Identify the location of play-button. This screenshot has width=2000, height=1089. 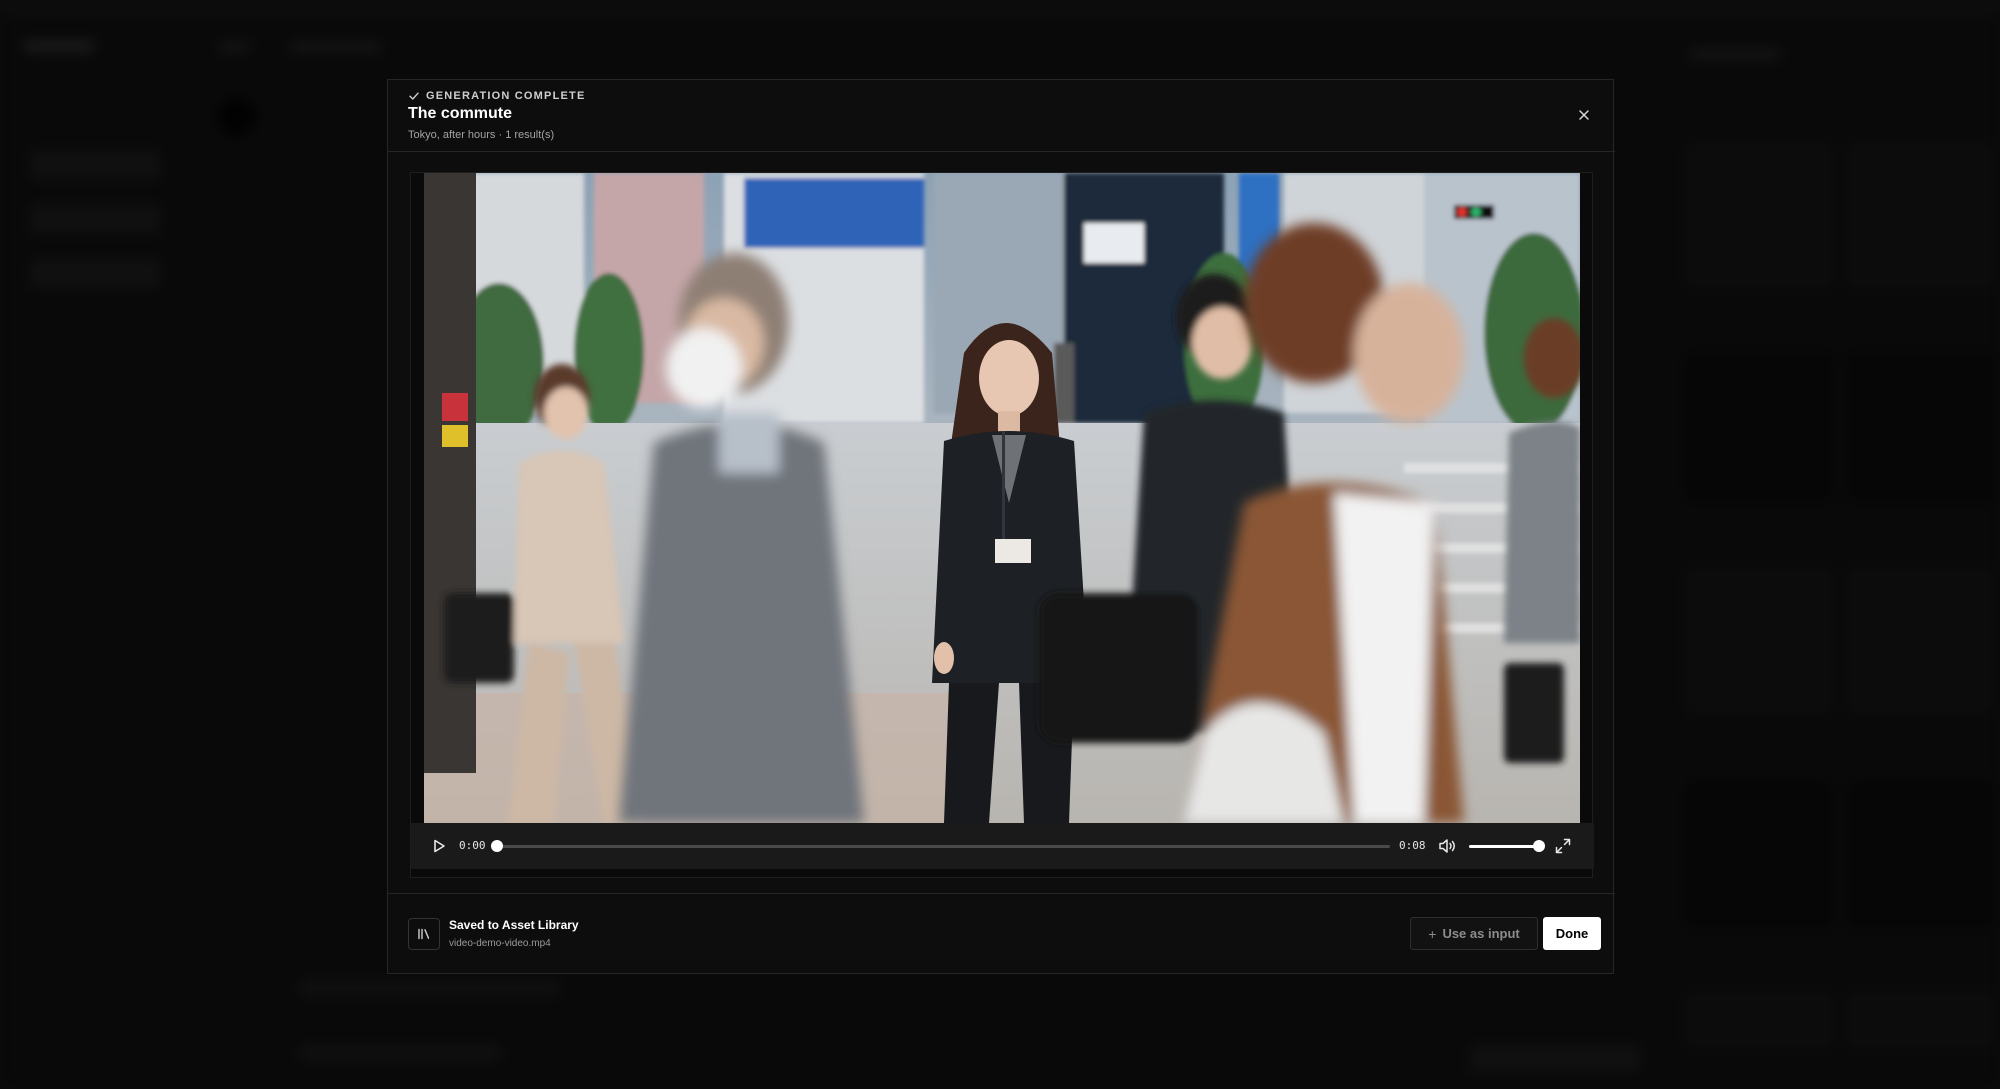
(439, 846).